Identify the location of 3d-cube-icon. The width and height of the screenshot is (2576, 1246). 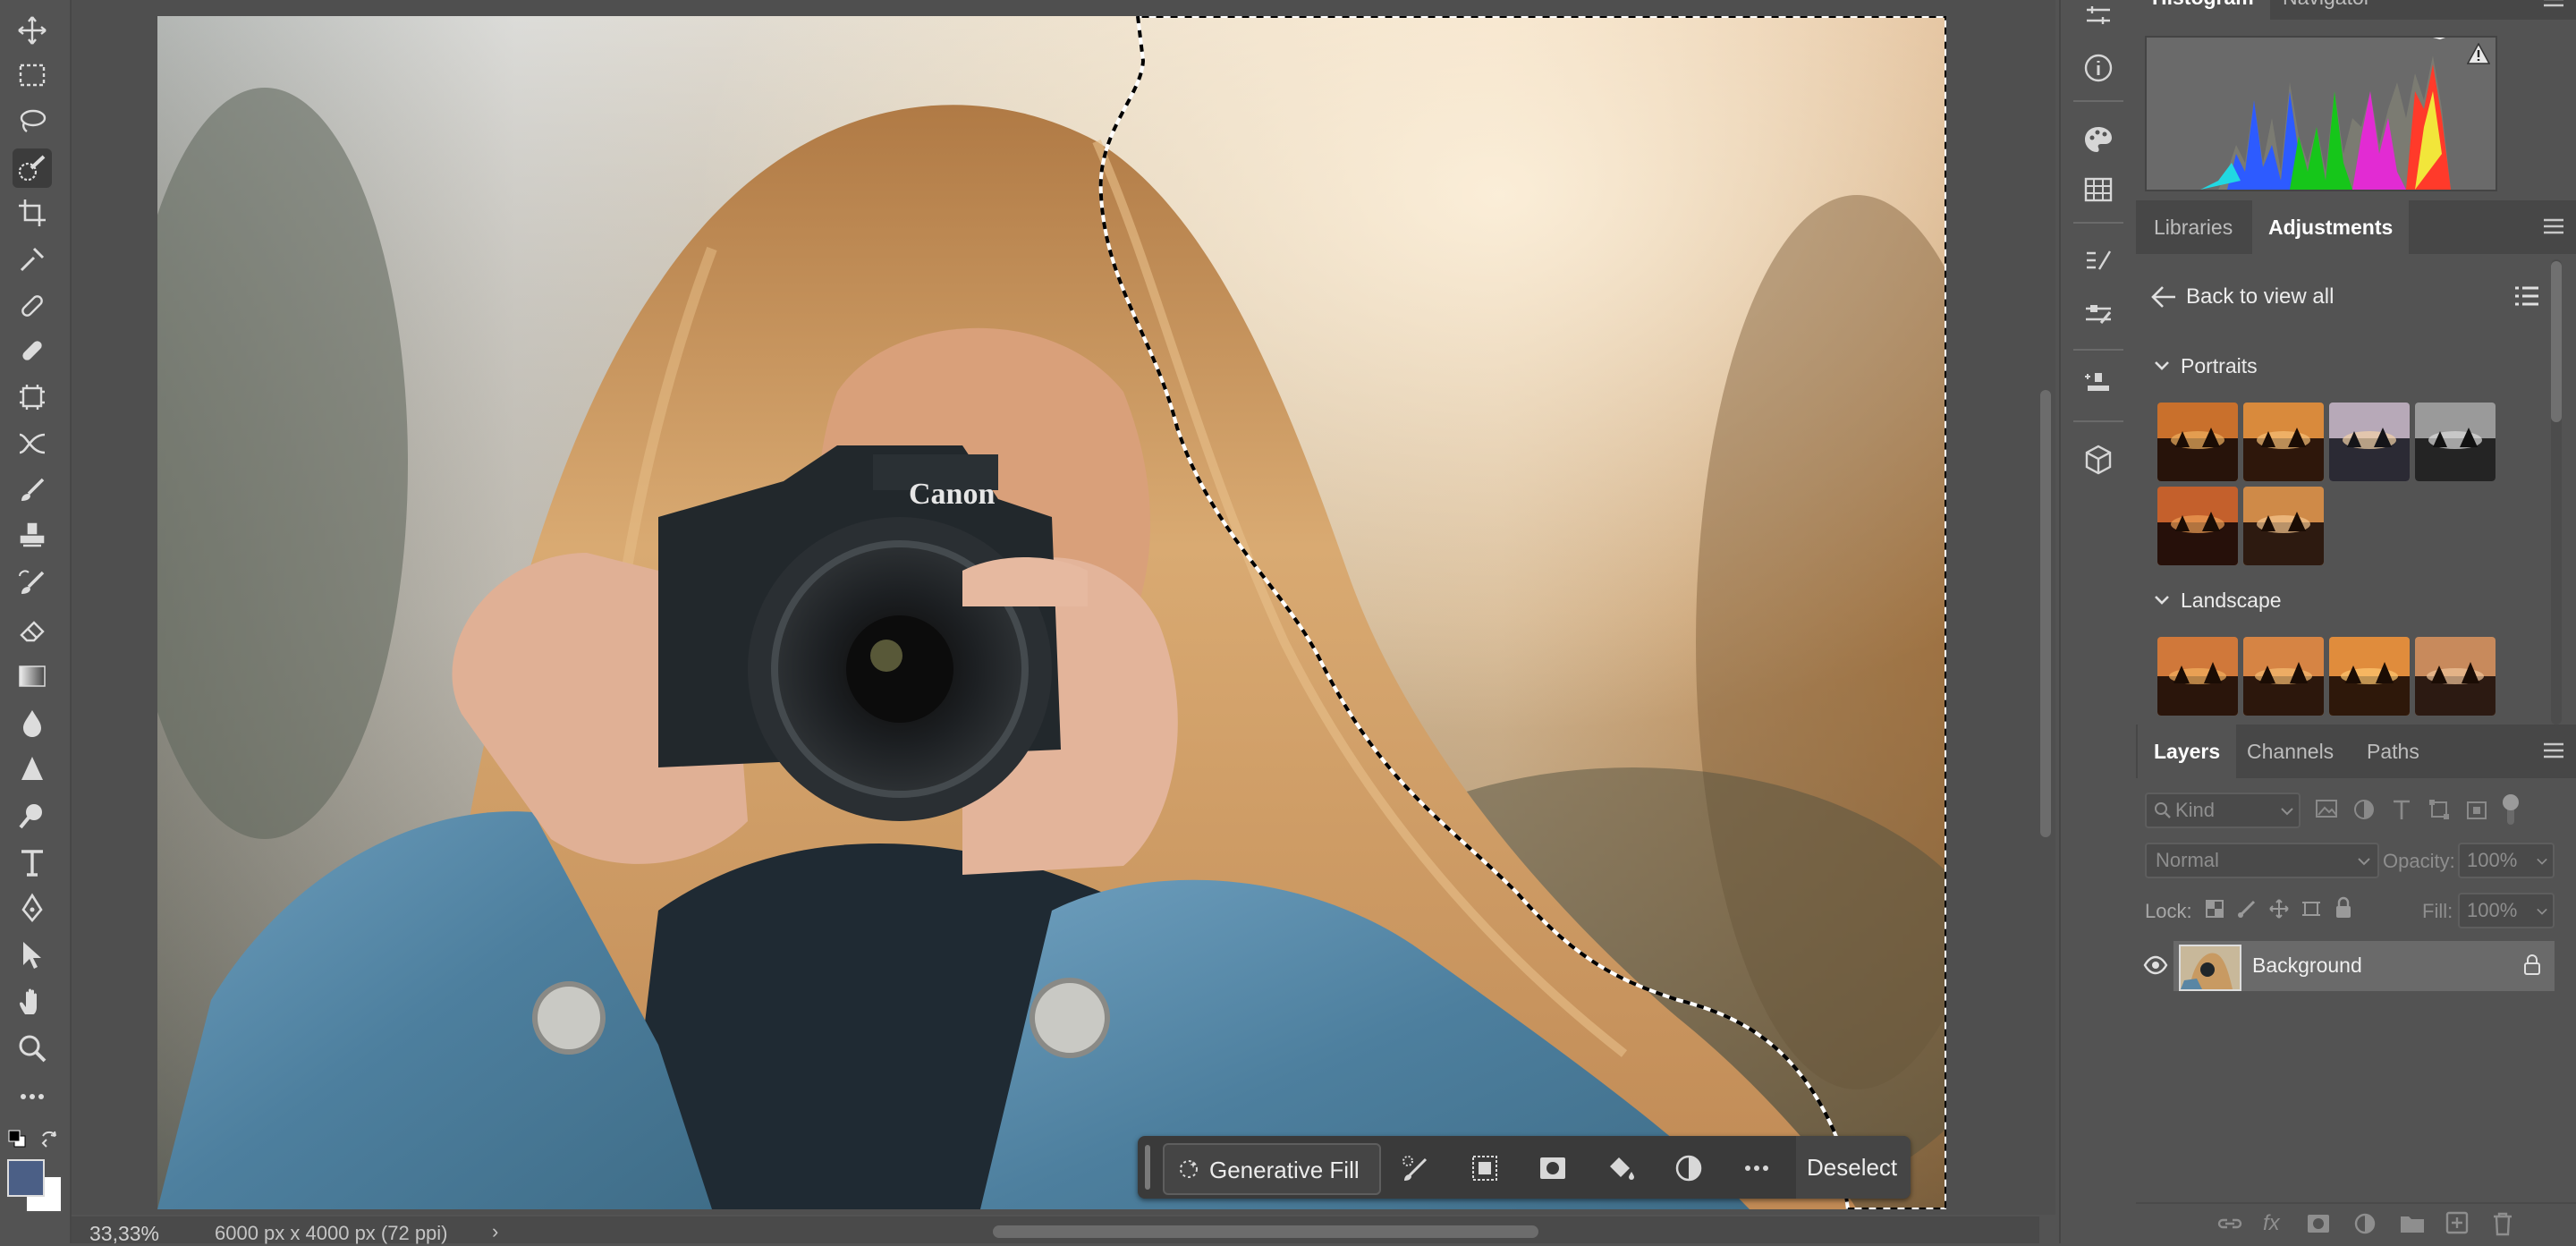
(2098, 459).